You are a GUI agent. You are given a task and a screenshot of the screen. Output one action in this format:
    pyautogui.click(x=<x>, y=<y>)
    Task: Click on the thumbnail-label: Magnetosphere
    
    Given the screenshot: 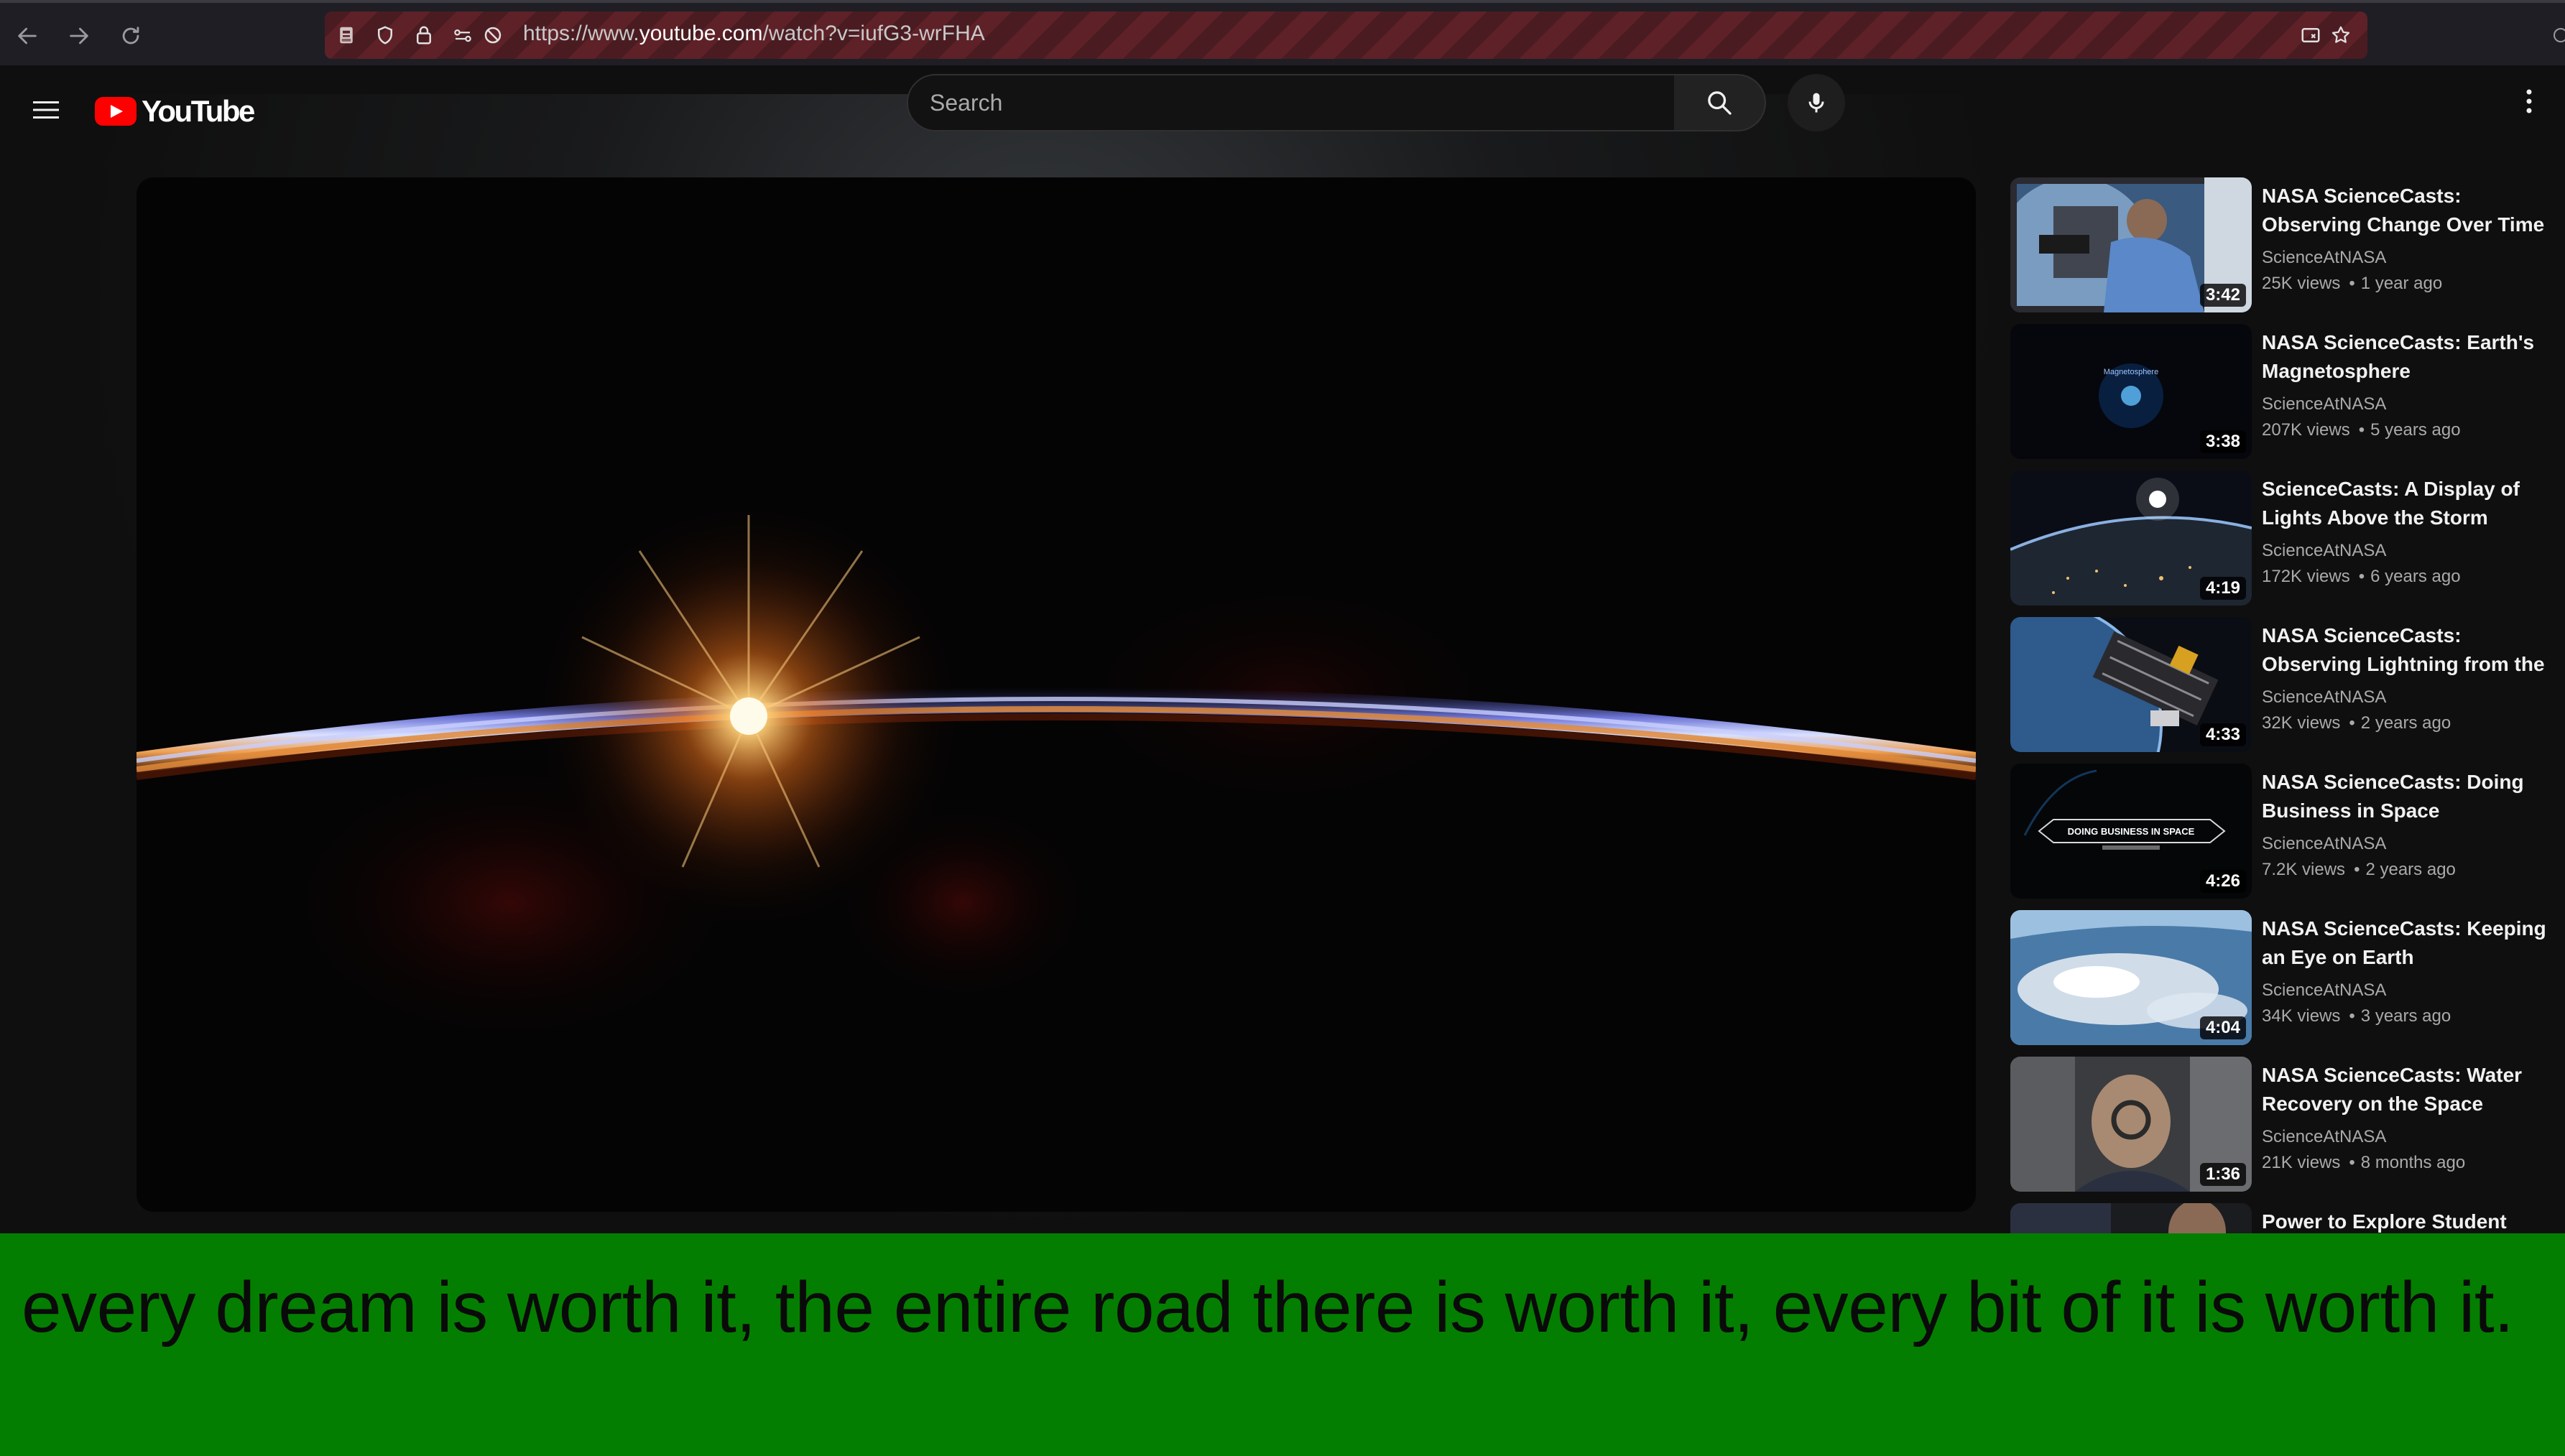 What is the action you would take?
    pyautogui.click(x=2131, y=372)
    